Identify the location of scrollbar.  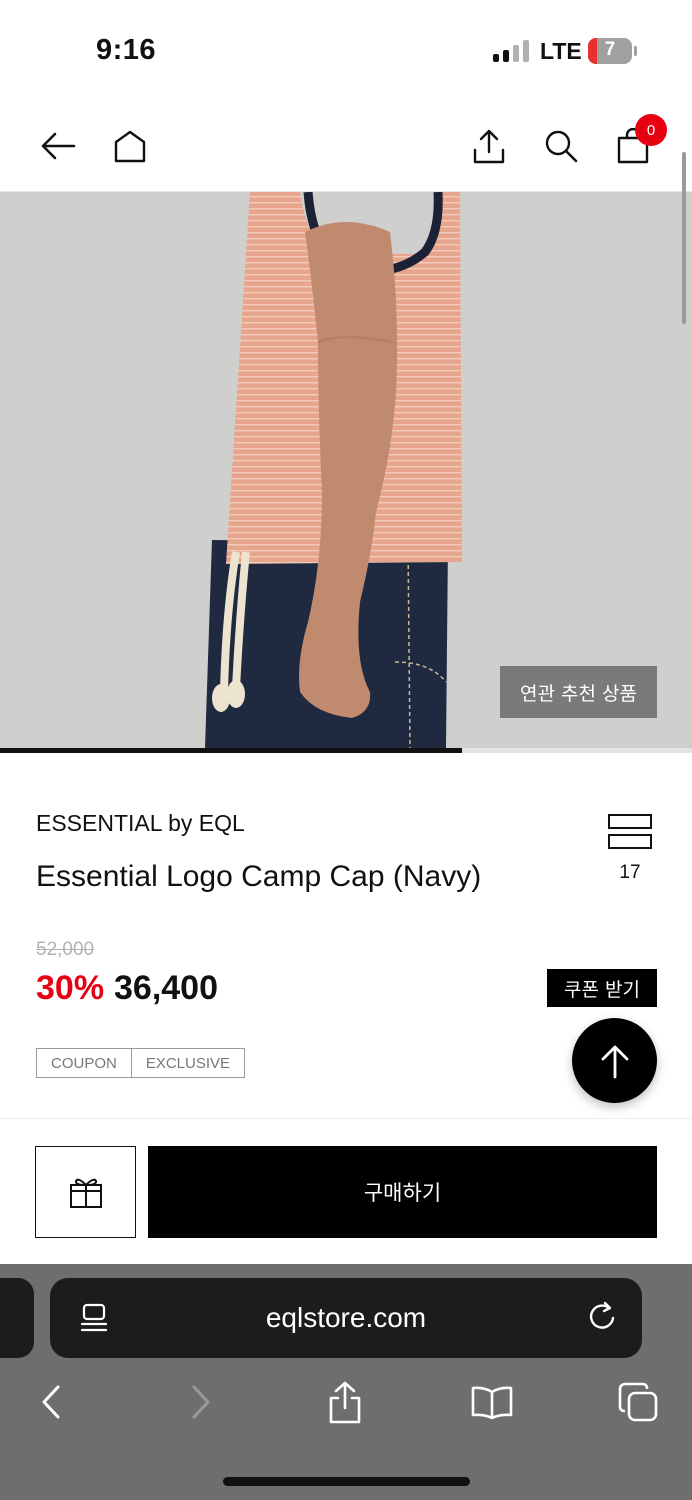
(684, 238).